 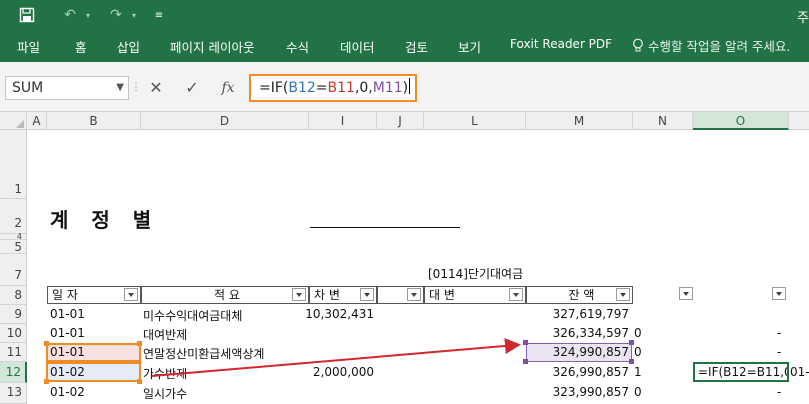 I want to click on row-header-12: 12, so click(x=13, y=372).